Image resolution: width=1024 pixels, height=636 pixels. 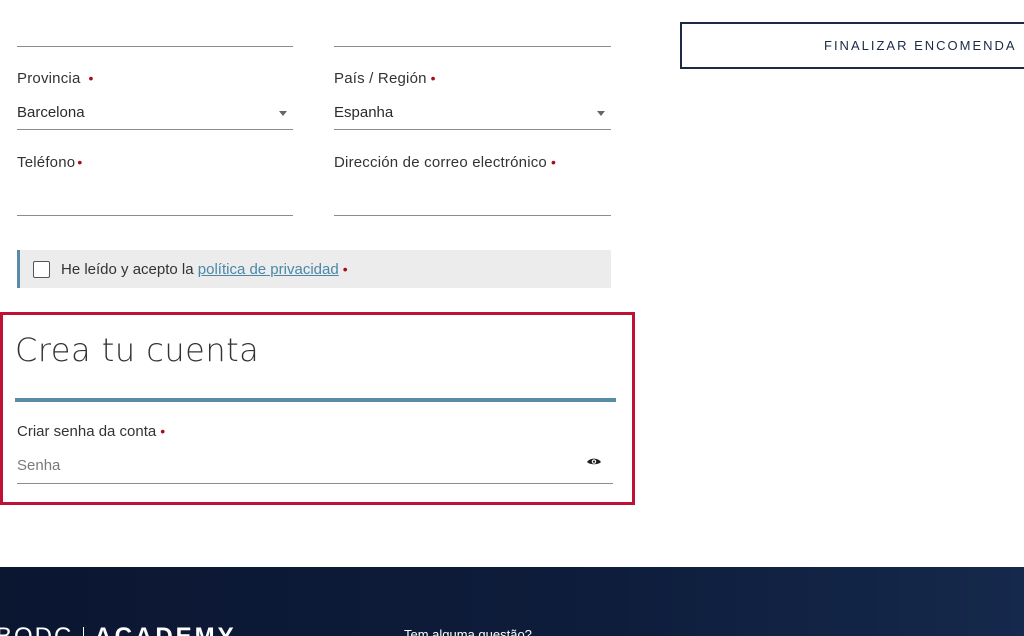 What do you see at coordinates (41, 269) in the screenshot?
I see `privacy-checkbox` at bounding box center [41, 269].